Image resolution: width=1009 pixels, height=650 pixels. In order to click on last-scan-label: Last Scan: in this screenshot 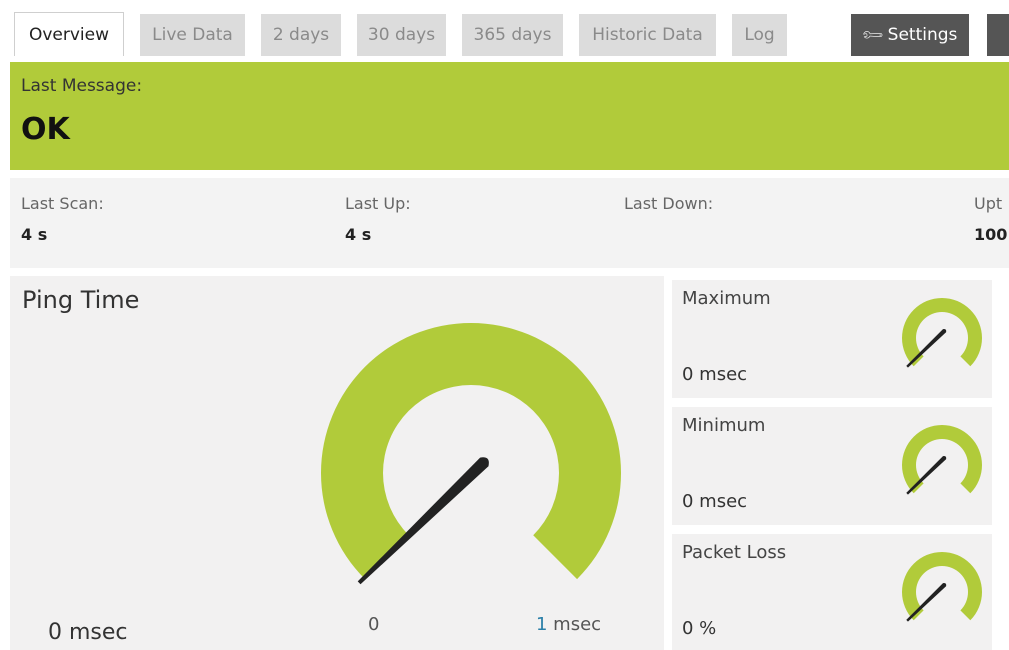, I will do `click(62, 203)`.